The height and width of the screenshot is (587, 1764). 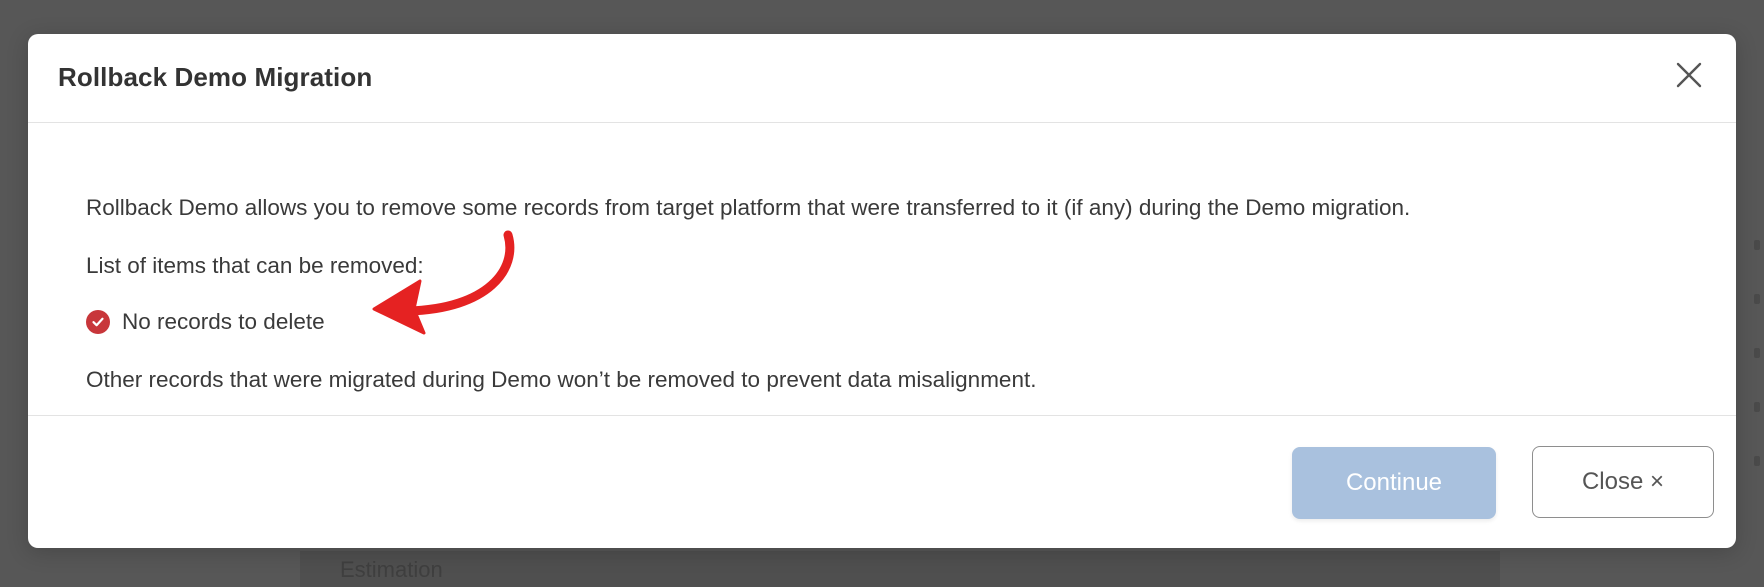 I want to click on check-circle-icon, so click(x=98, y=322).